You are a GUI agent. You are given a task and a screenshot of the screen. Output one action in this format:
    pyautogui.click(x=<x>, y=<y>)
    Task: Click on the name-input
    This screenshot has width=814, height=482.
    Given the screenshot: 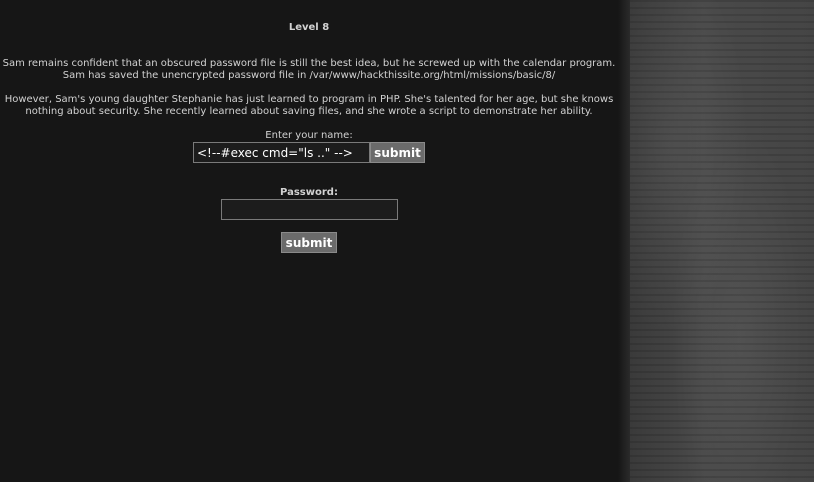 What is the action you would take?
    pyautogui.click(x=281, y=152)
    